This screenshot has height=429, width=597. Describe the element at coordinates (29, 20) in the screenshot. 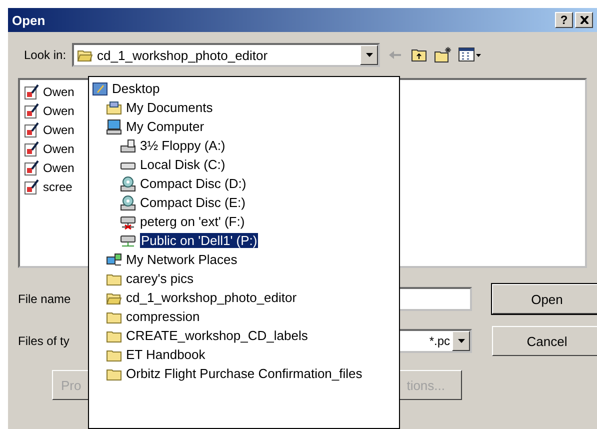

I see `window-title: Open` at that location.